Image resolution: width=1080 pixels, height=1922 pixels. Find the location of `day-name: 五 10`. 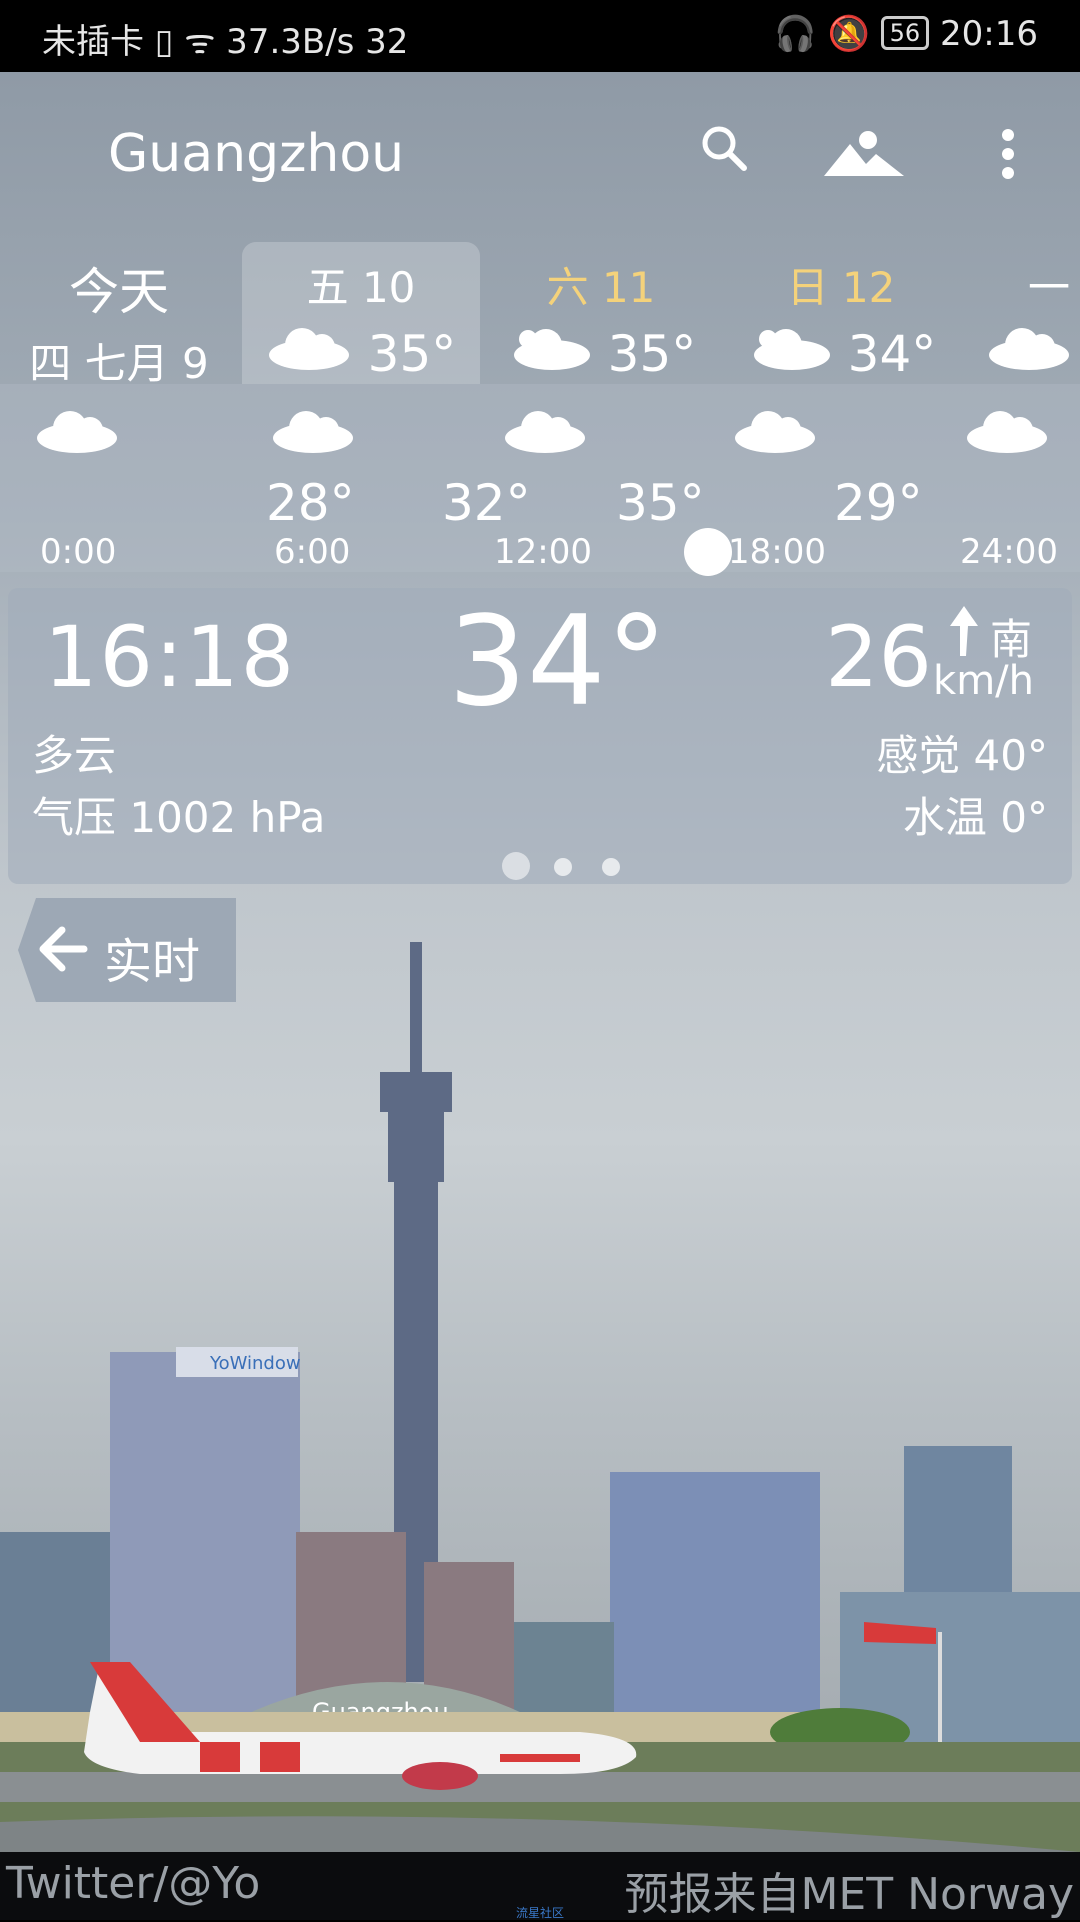

day-name: 五 10 is located at coordinates (361, 287).